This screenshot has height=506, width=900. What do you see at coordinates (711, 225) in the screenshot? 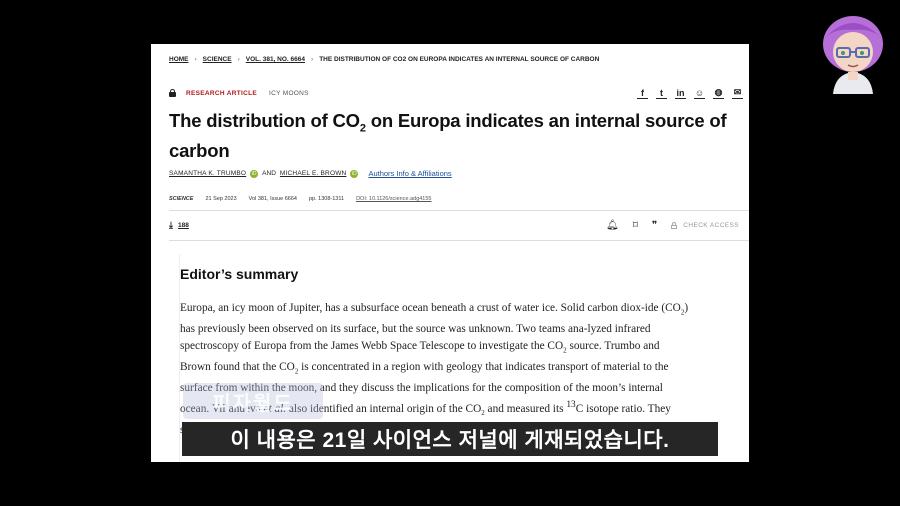
I see `check-access-label: CHECK ACCESS` at bounding box center [711, 225].